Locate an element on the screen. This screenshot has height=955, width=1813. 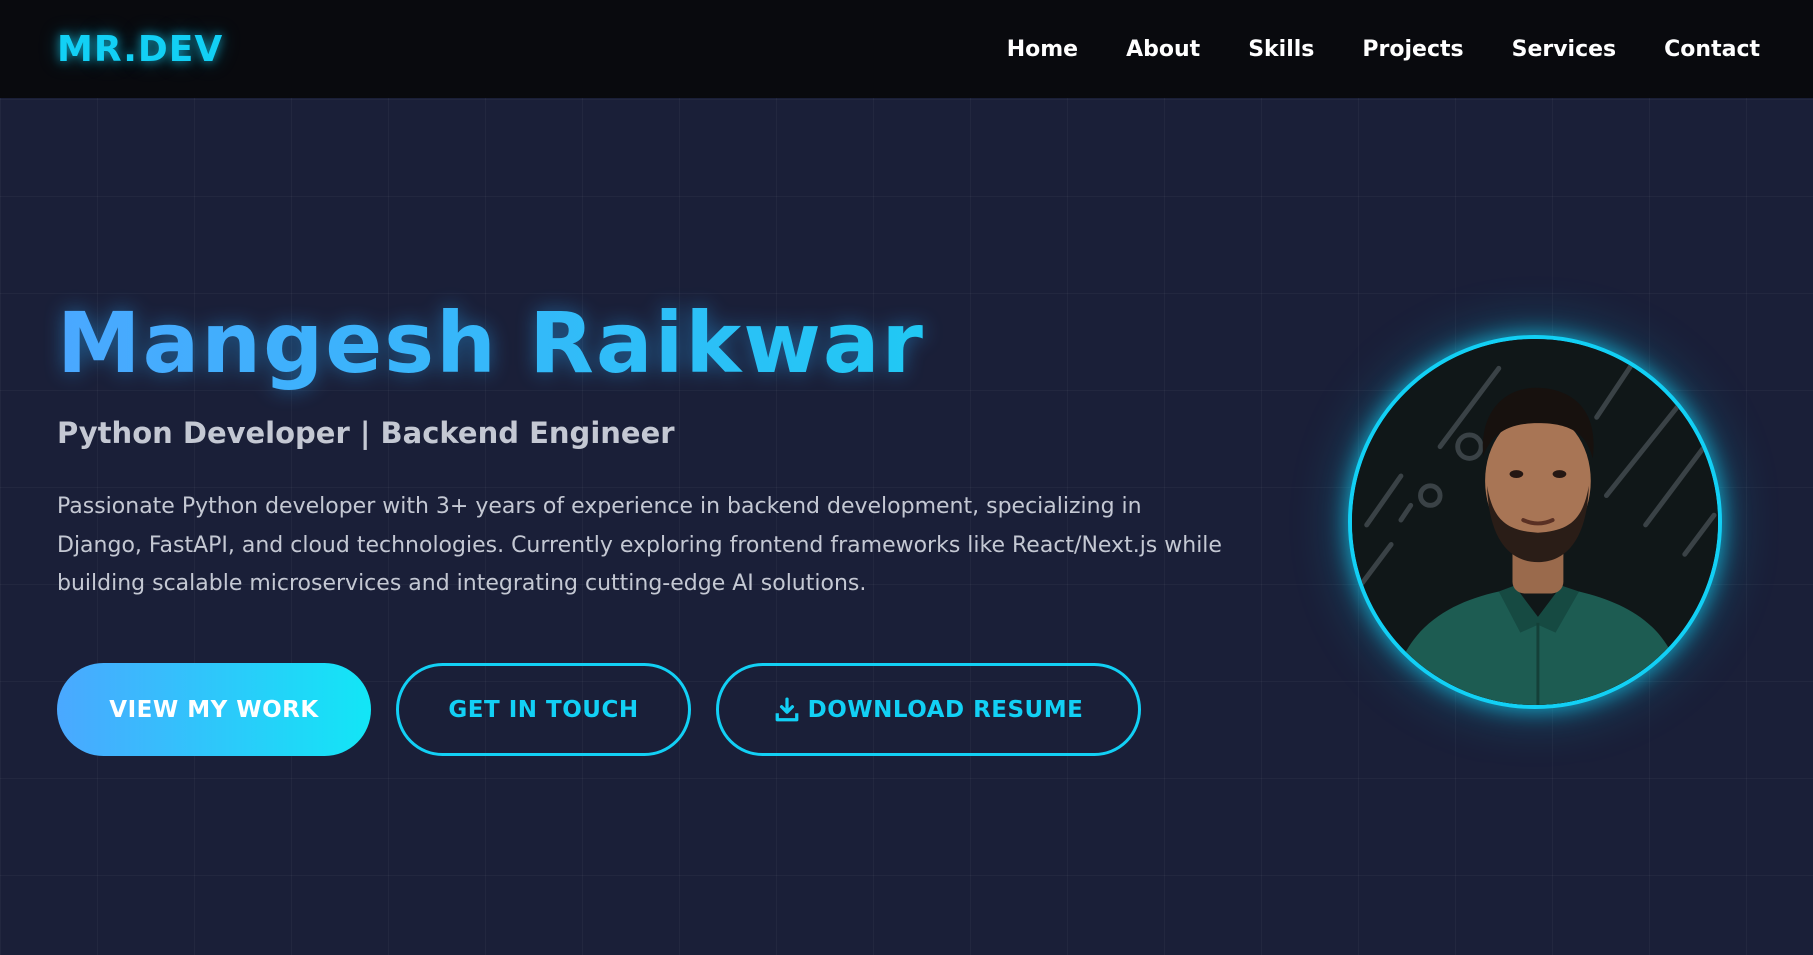
profile-photo-illustration is located at coordinates (1535, 522).